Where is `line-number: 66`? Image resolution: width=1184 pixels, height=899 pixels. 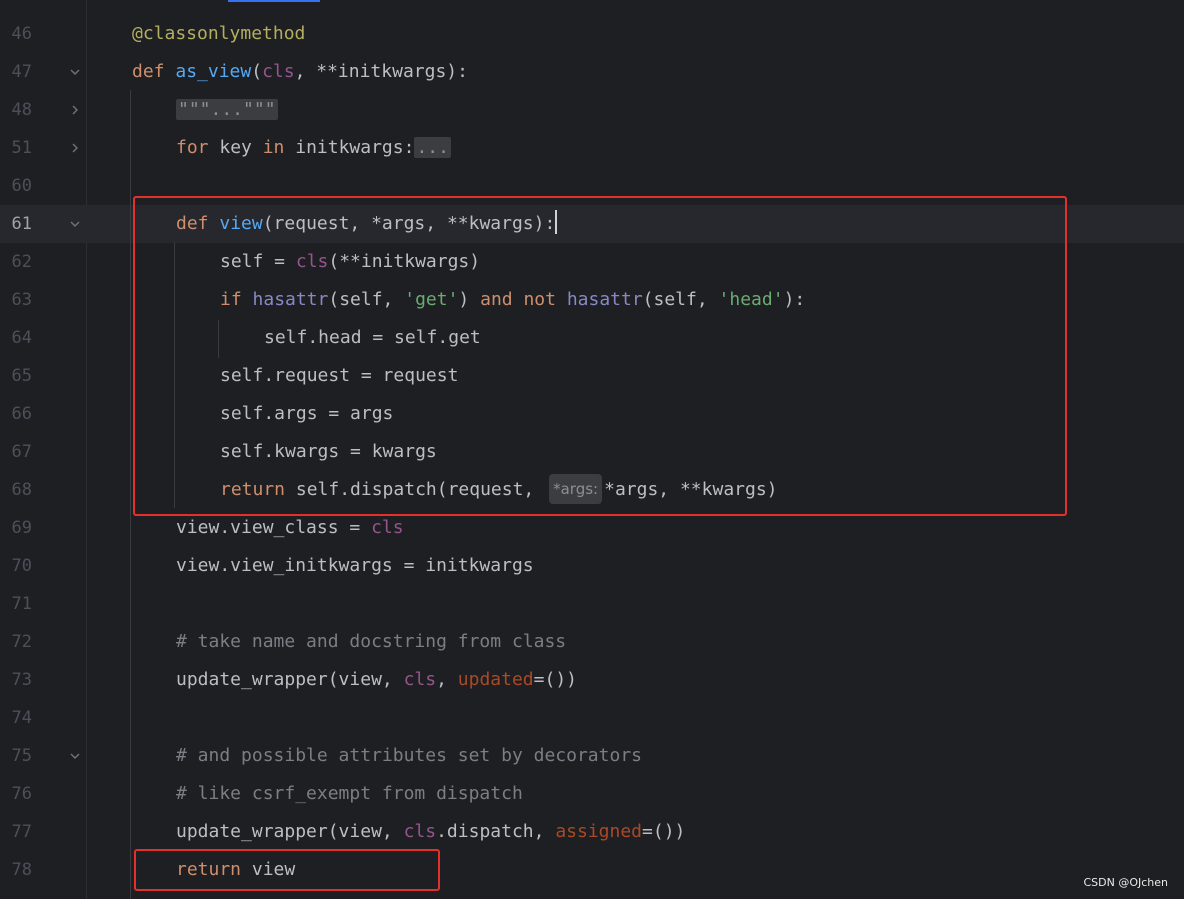
line-number: 66 is located at coordinates (21, 414).